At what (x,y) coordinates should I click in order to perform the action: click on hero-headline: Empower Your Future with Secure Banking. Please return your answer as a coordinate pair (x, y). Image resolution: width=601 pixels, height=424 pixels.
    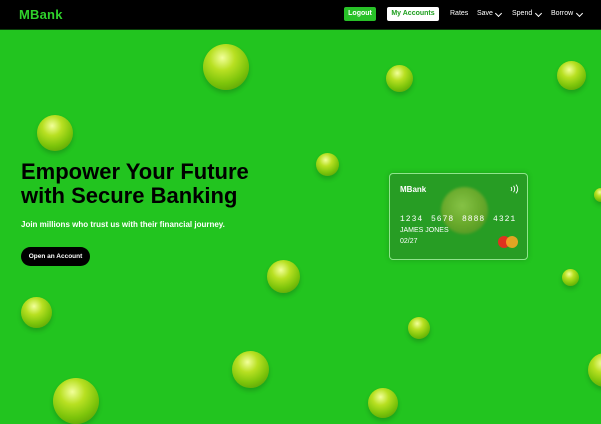
    Looking at the image, I should click on (171, 184).